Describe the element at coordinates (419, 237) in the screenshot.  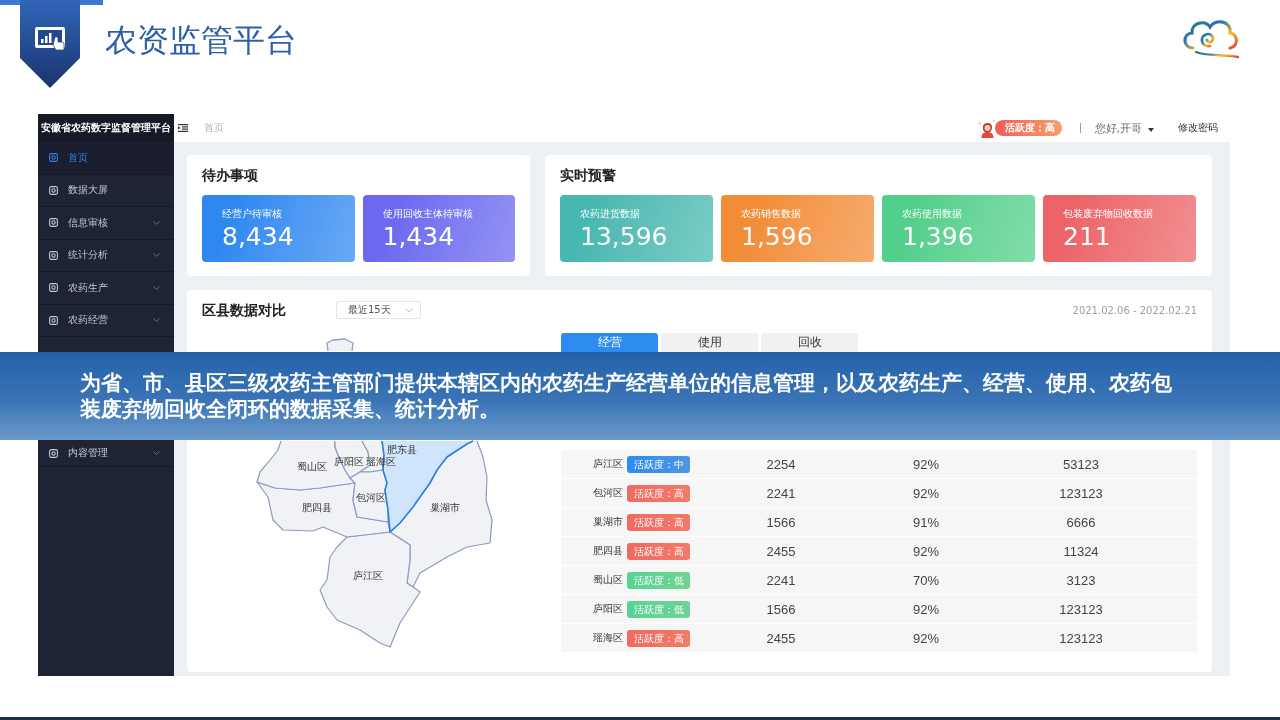
I see `tile-value: 1,434` at that location.